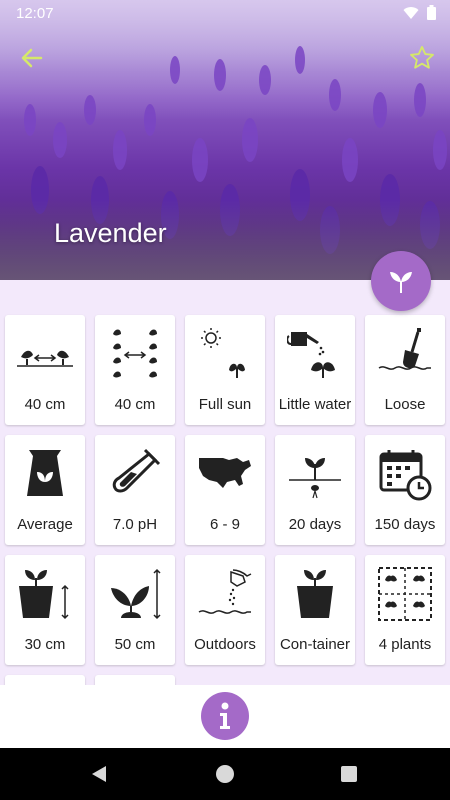 The image size is (450, 800). I want to click on tile-ph: 7.0 pH, so click(135, 490).